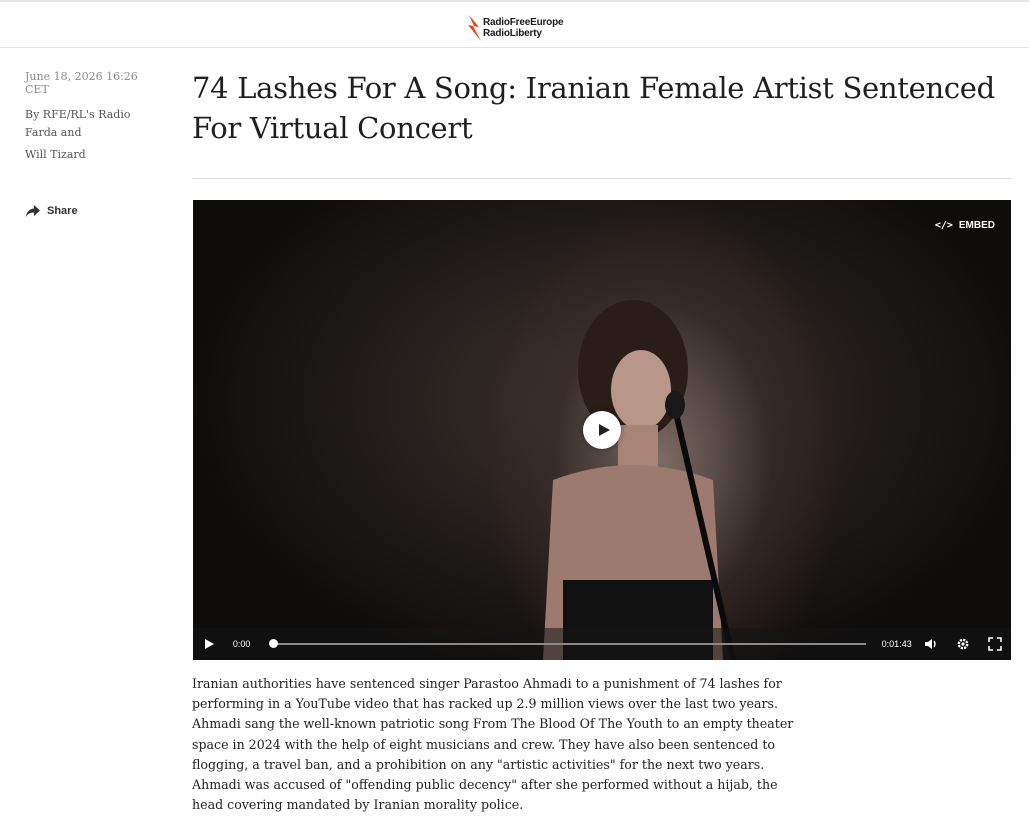 The width and height of the screenshot is (1029, 821). I want to click on byline: By RFE/RL's Radio Farda and, so click(95, 124).